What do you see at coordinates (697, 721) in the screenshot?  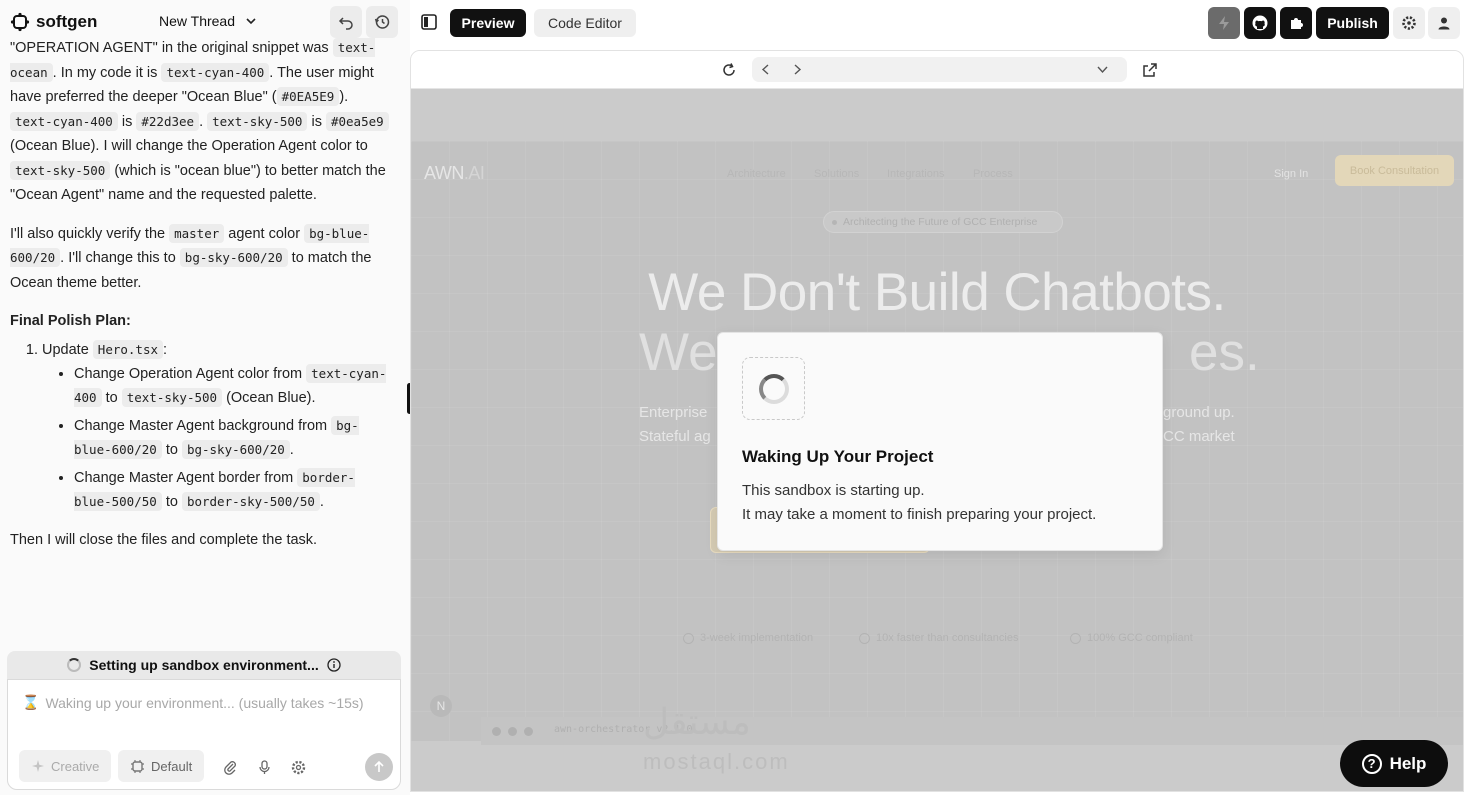 I see `watermark-arabic: مستقل` at bounding box center [697, 721].